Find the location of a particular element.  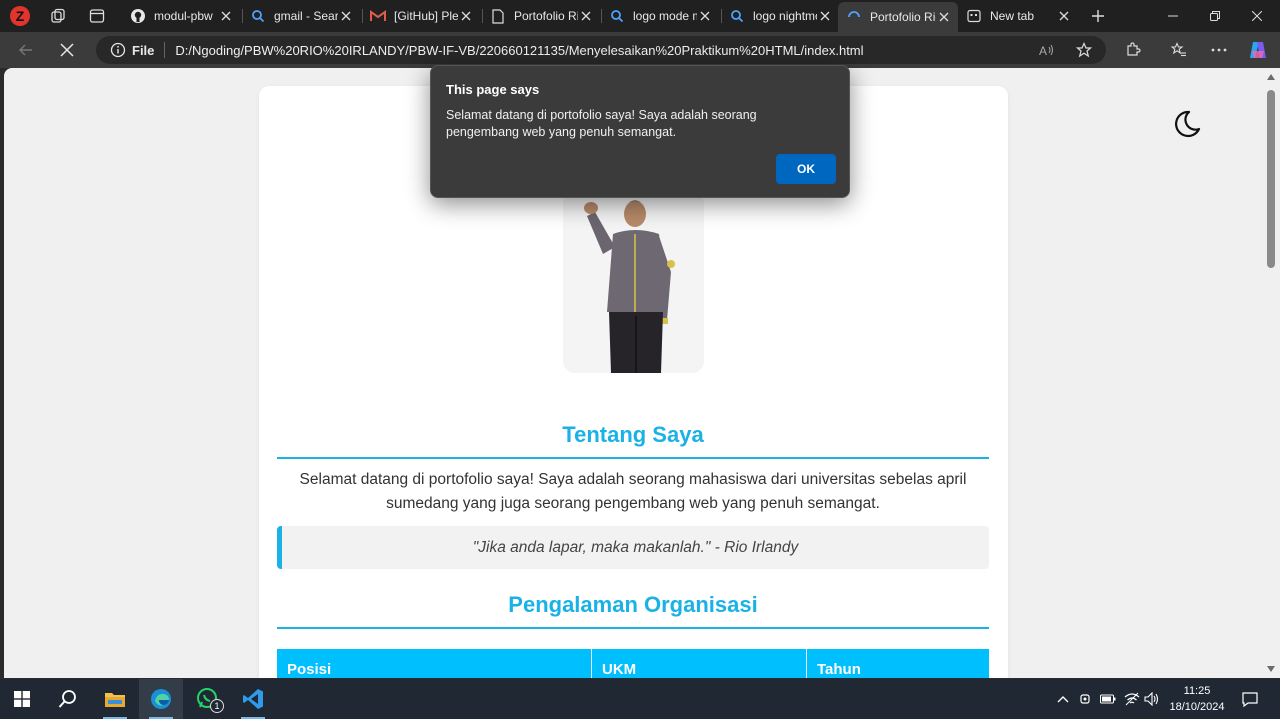

tab-title: [GitHub] Please is located at coordinates (426, 16).